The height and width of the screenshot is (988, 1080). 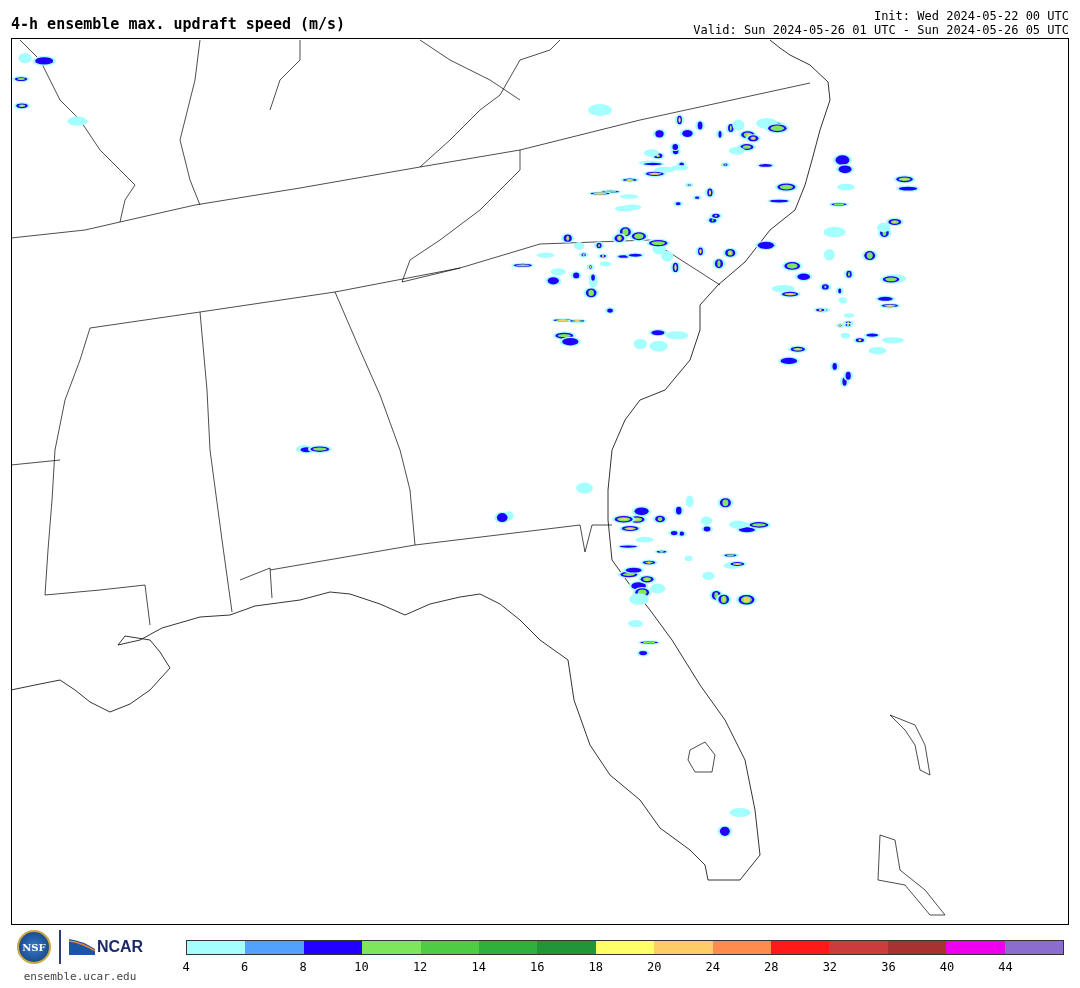 I want to click on tick-label: 40, so click(x=947, y=967).